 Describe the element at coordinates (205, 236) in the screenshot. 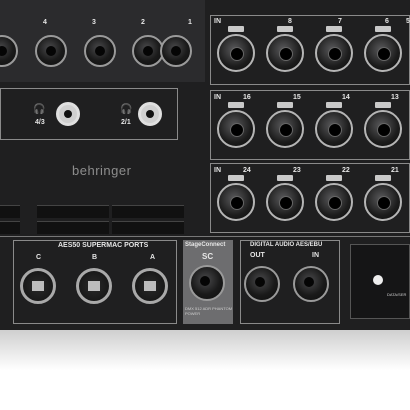

I see `divider` at that location.